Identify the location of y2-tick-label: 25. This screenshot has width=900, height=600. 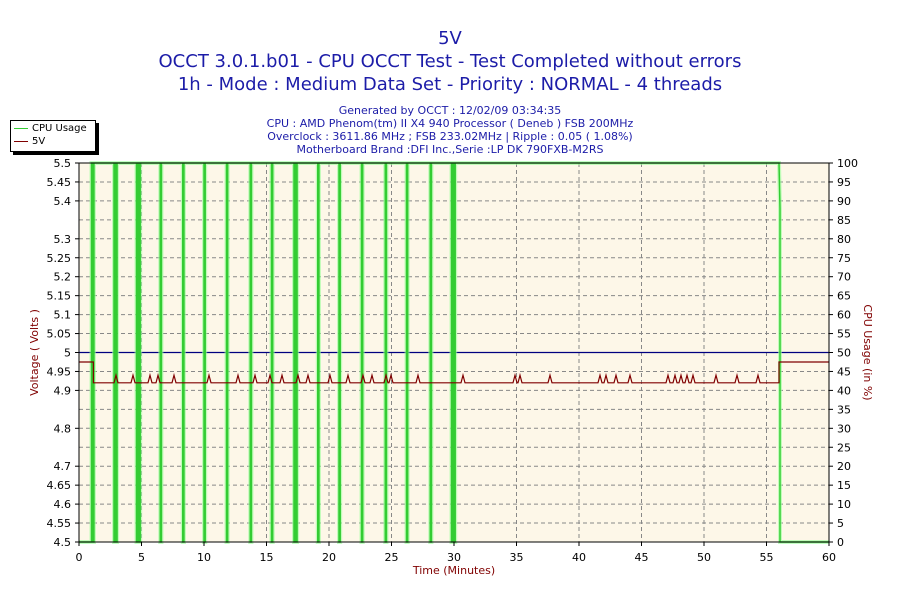
(844, 447).